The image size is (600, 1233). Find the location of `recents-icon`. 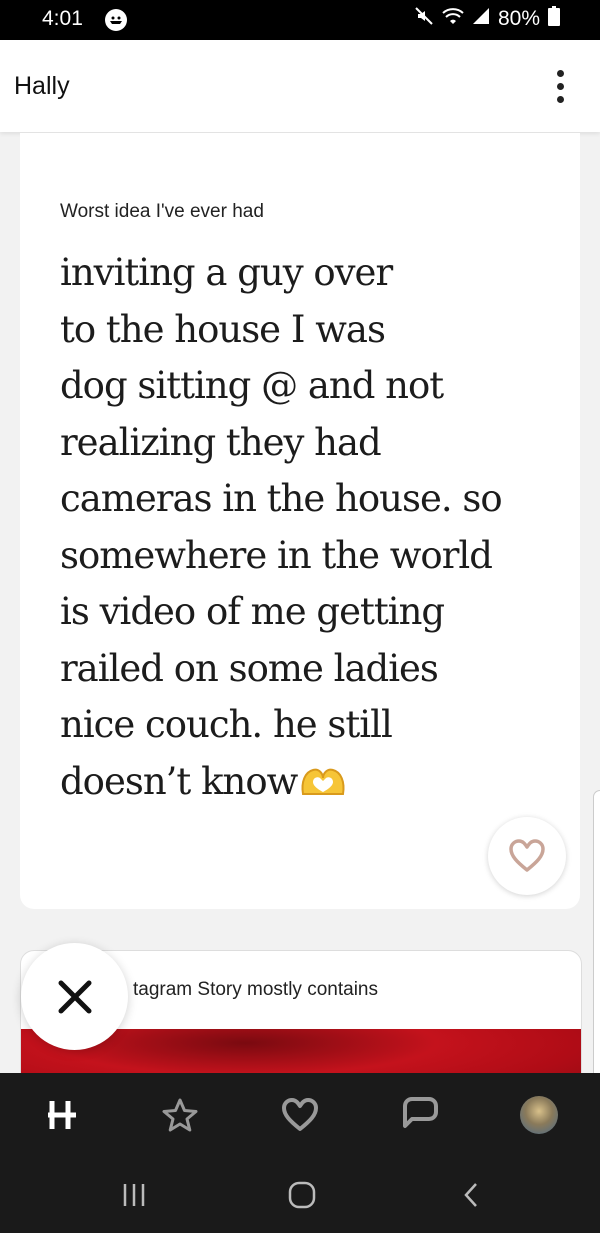

recents-icon is located at coordinates (134, 1195).